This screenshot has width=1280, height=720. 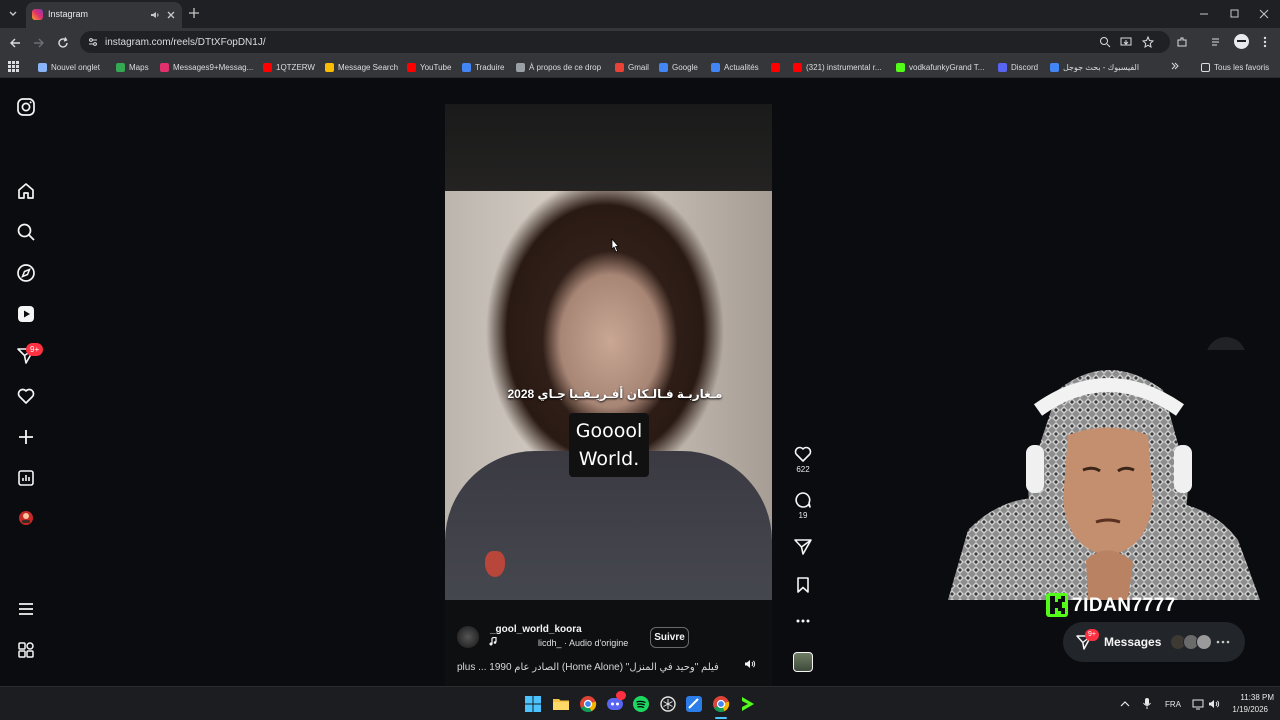 What do you see at coordinates (26, 396) in the screenshot?
I see `notifications-heart-icon` at bounding box center [26, 396].